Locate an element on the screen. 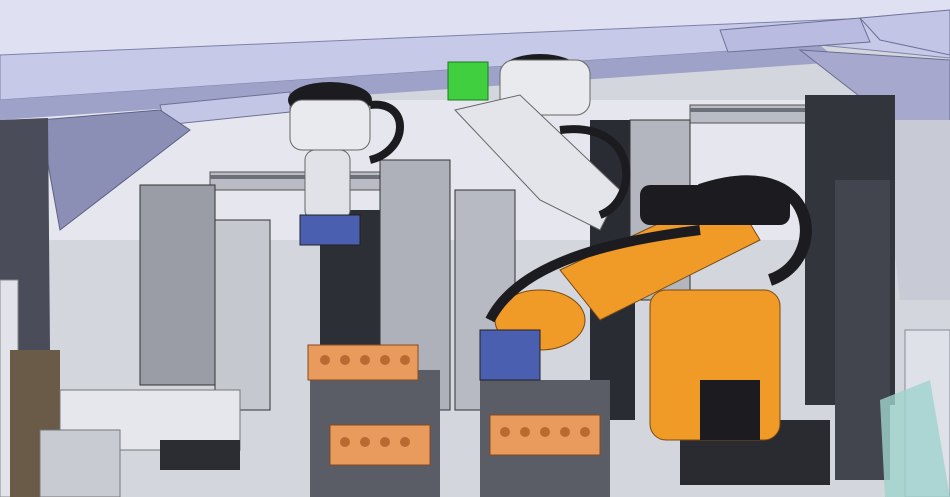 The height and width of the screenshot is (497, 950). green-marker is located at coordinates (468, 81).